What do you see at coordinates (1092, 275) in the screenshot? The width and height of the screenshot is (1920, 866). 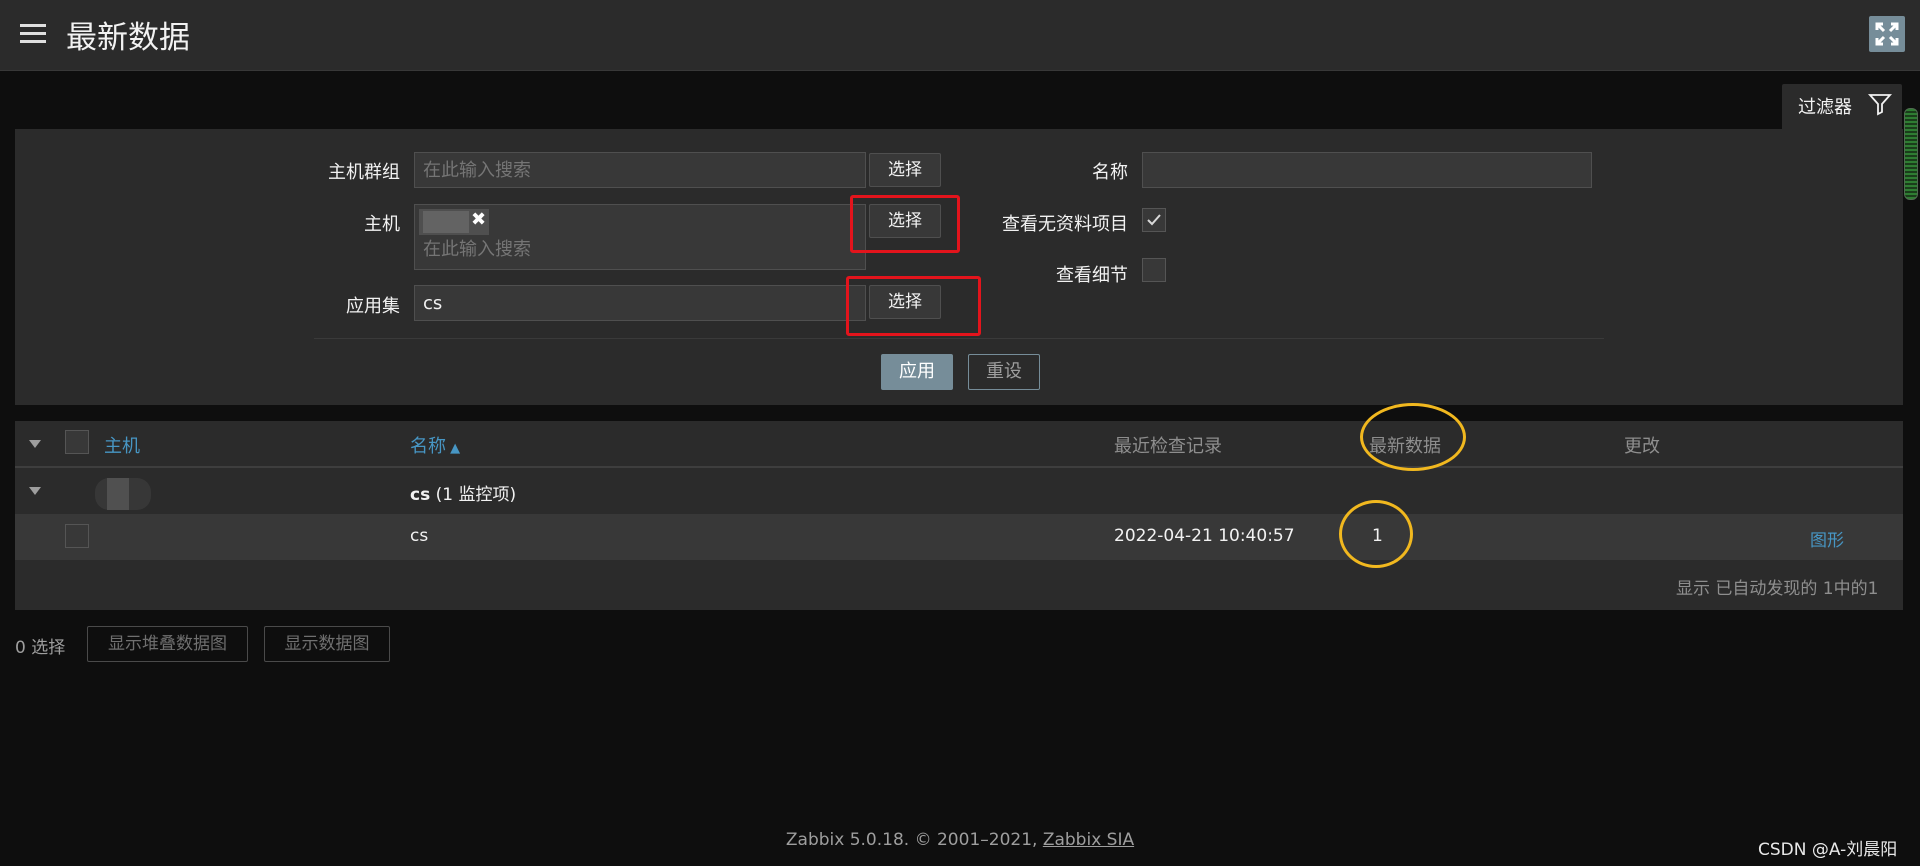 I see `show-details-label: 查看细节` at bounding box center [1092, 275].